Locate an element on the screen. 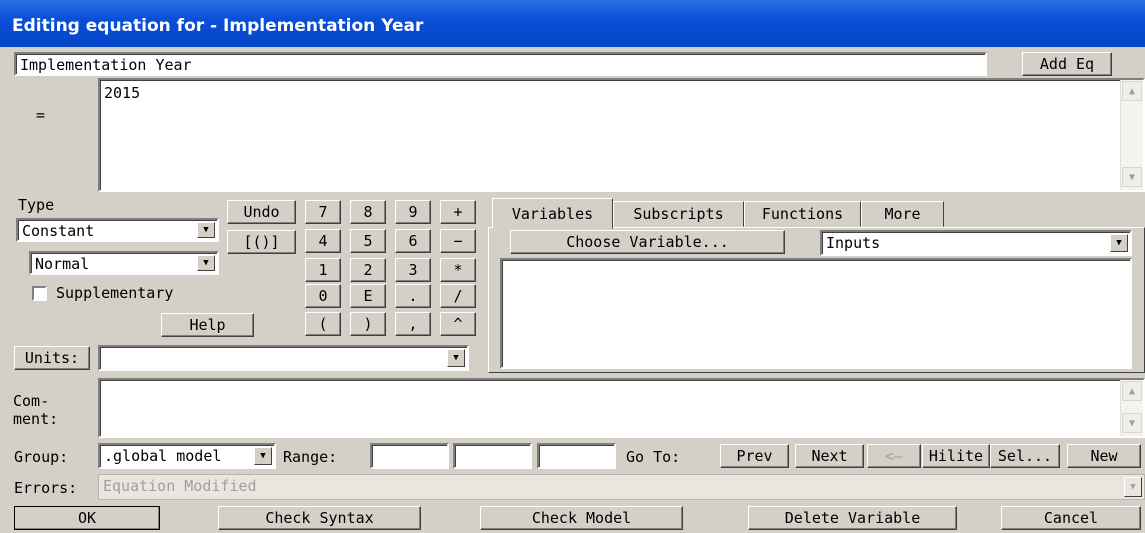 The image size is (1145, 533). key-multiply-button: * is located at coordinates (458, 270).